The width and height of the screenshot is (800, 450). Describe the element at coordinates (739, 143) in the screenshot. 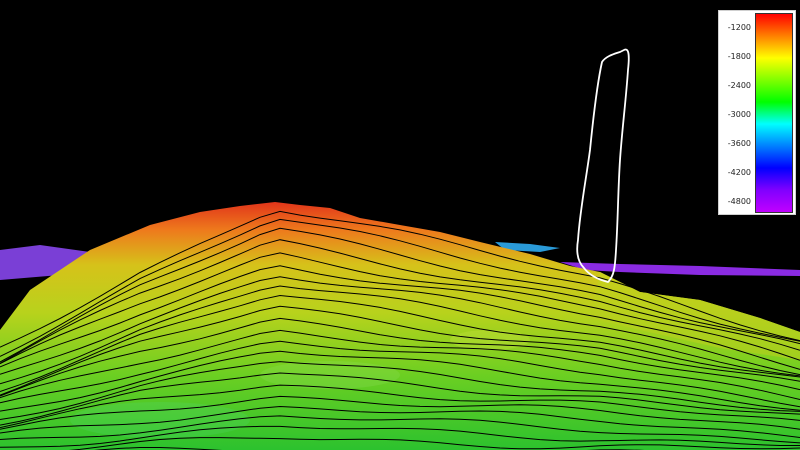

I see `legend-tick-label: -3600` at that location.